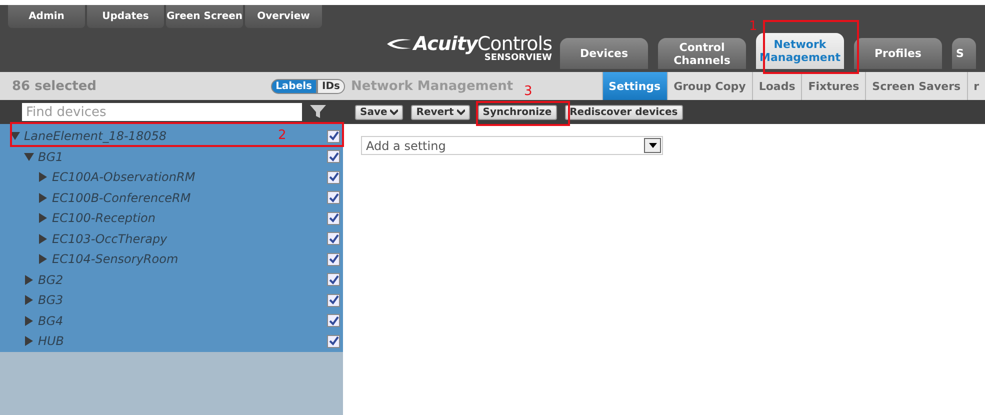 The image size is (985, 415). I want to click on filter-icon, so click(318, 112).